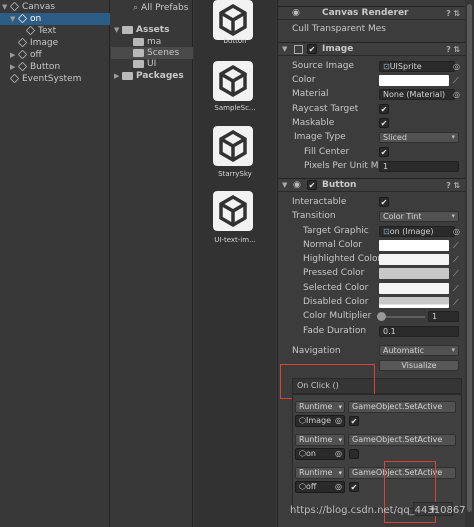  Describe the element at coordinates (414, 302) in the screenshot. I see `disabled-color-swatch` at that location.